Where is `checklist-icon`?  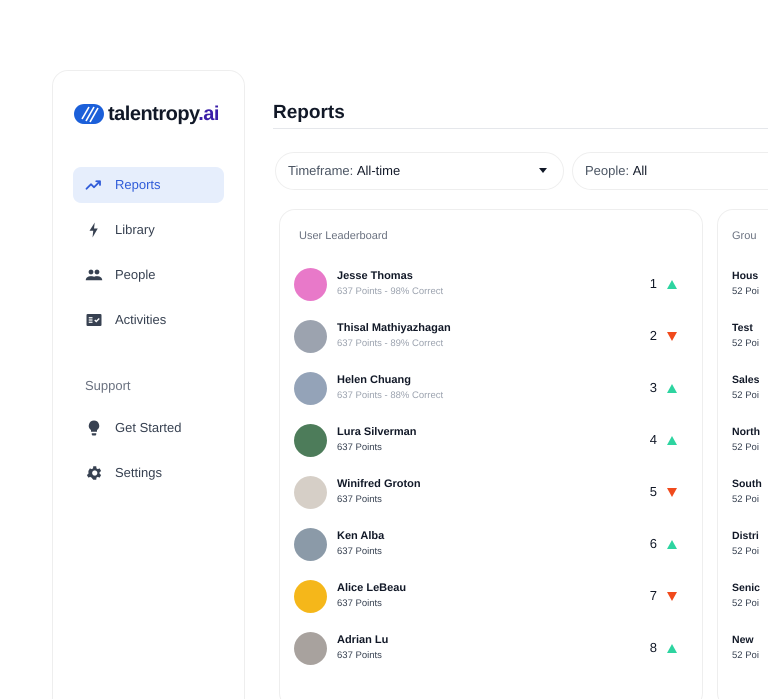 checklist-icon is located at coordinates (94, 320).